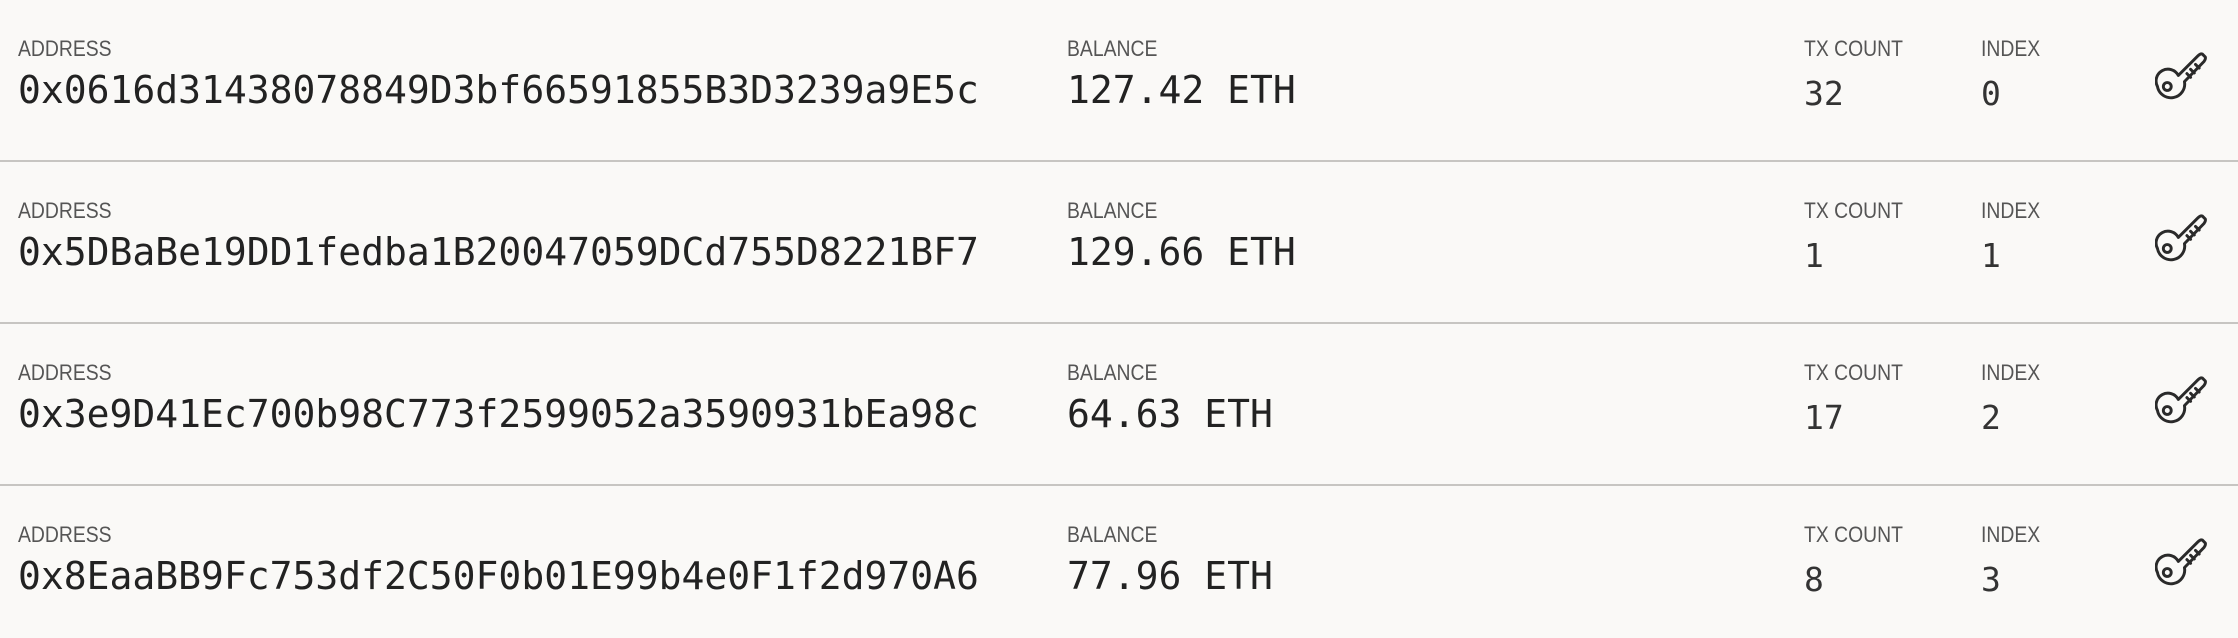 This screenshot has height=638, width=2238. What do you see at coordinates (1181, 90) in the screenshot?
I see `balance-value: 127.42 ETH` at bounding box center [1181, 90].